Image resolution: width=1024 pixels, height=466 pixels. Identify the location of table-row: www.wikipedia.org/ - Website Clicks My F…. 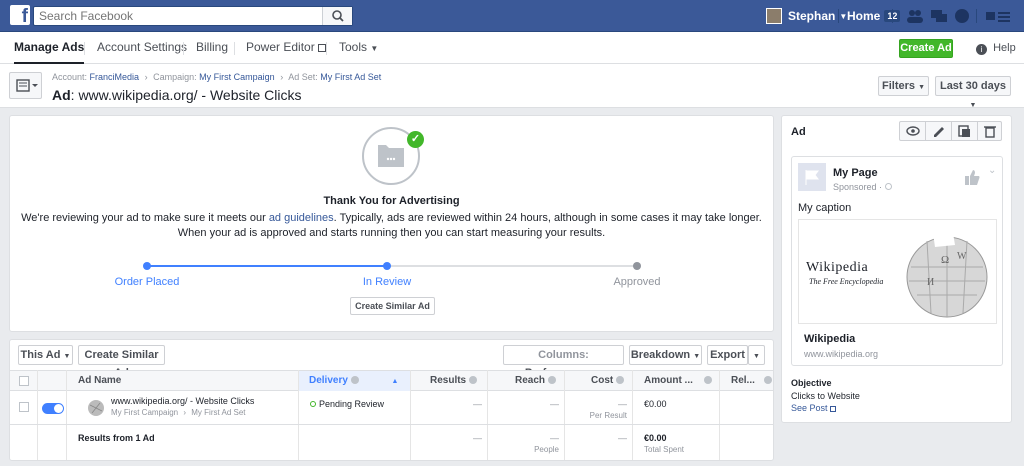
(391, 408).